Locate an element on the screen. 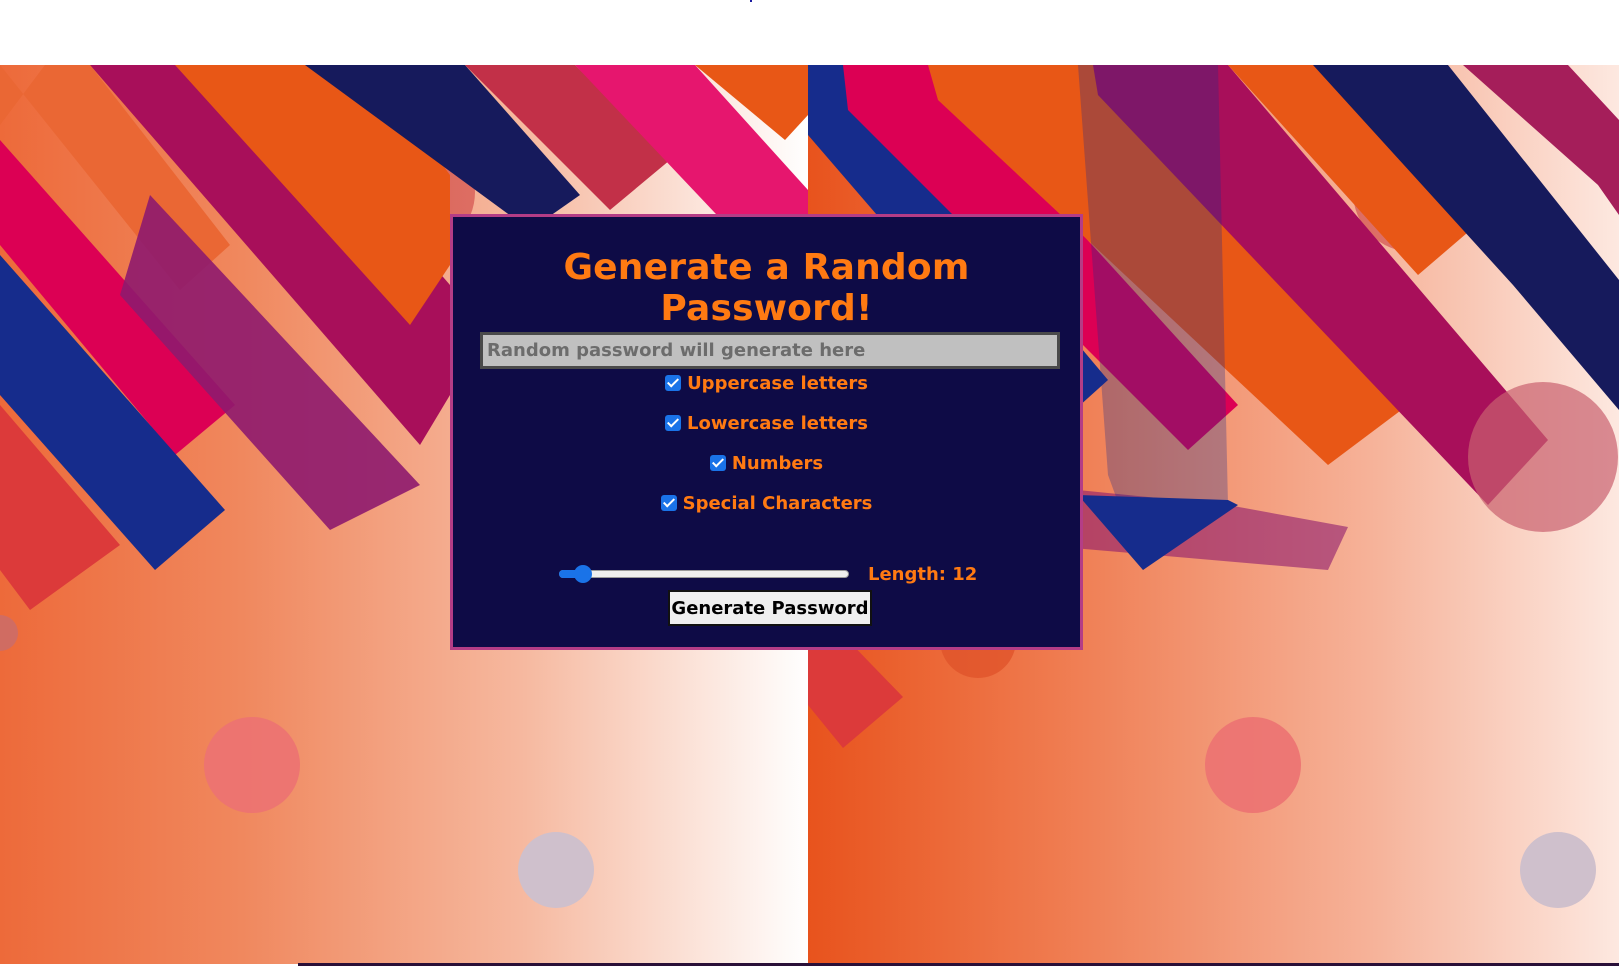 Image resolution: width=1619 pixels, height=966 pixels. generate-password-button: Generate Password is located at coordinates (770, 608).